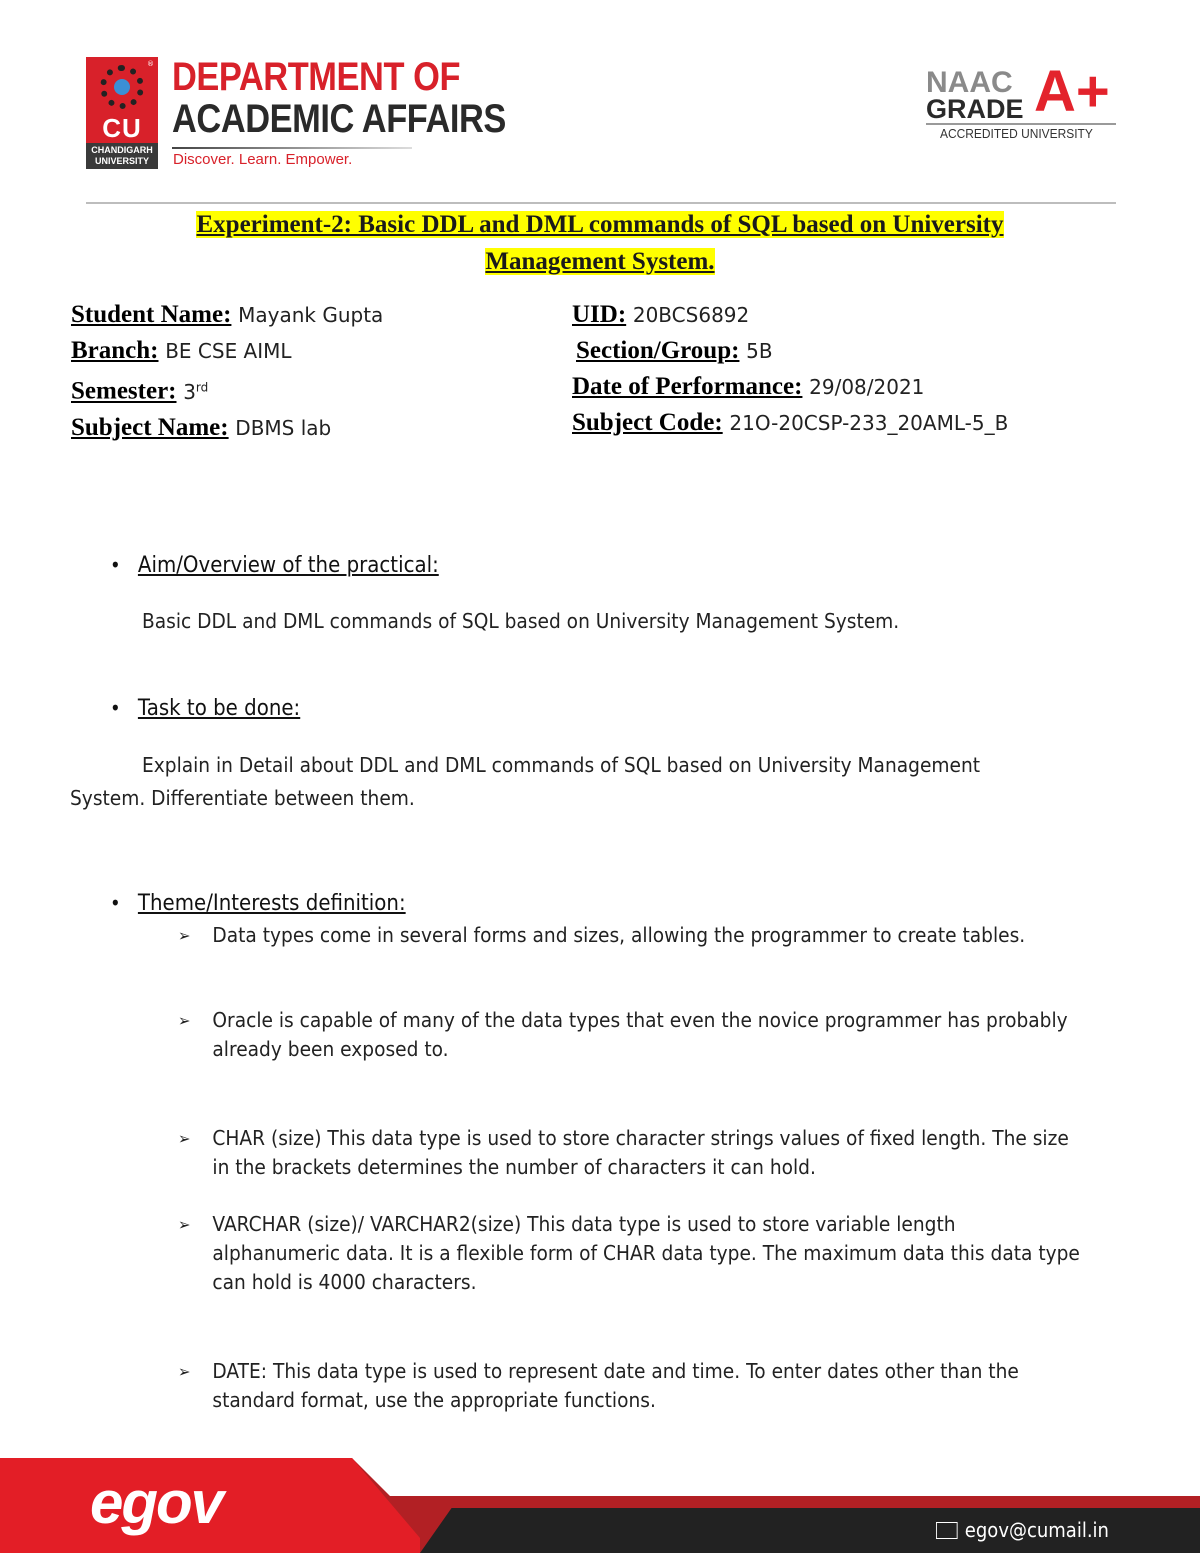 This screenshot has width=1200, height=1553. Describe the element at coordinates (790, 351) in the screenshot. I see `info-row-section-group: Section/Group: 5B` at that location.